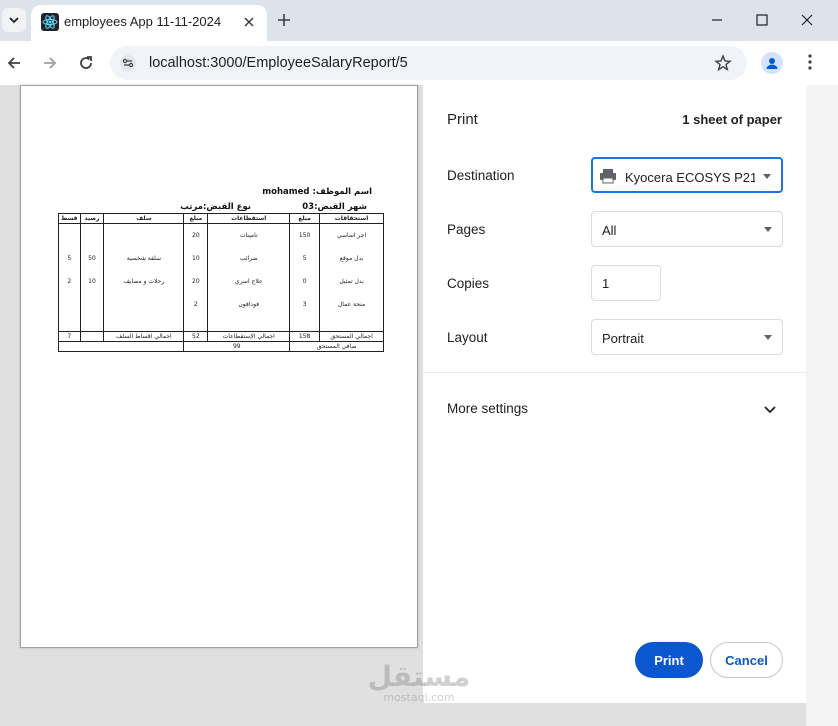  I want to click on table-cell: اجمالي المستحق, so click(351, 336).